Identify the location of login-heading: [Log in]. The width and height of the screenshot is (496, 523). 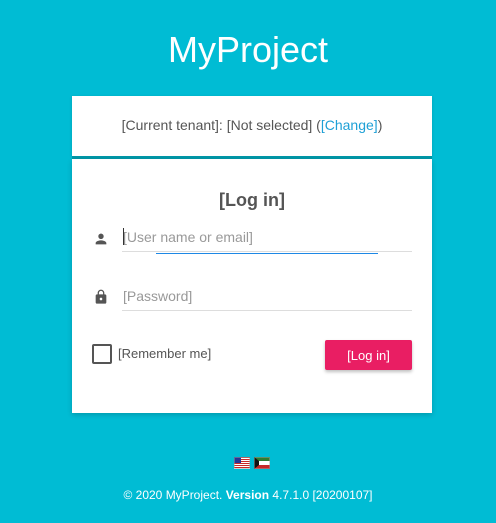
(252, 200).